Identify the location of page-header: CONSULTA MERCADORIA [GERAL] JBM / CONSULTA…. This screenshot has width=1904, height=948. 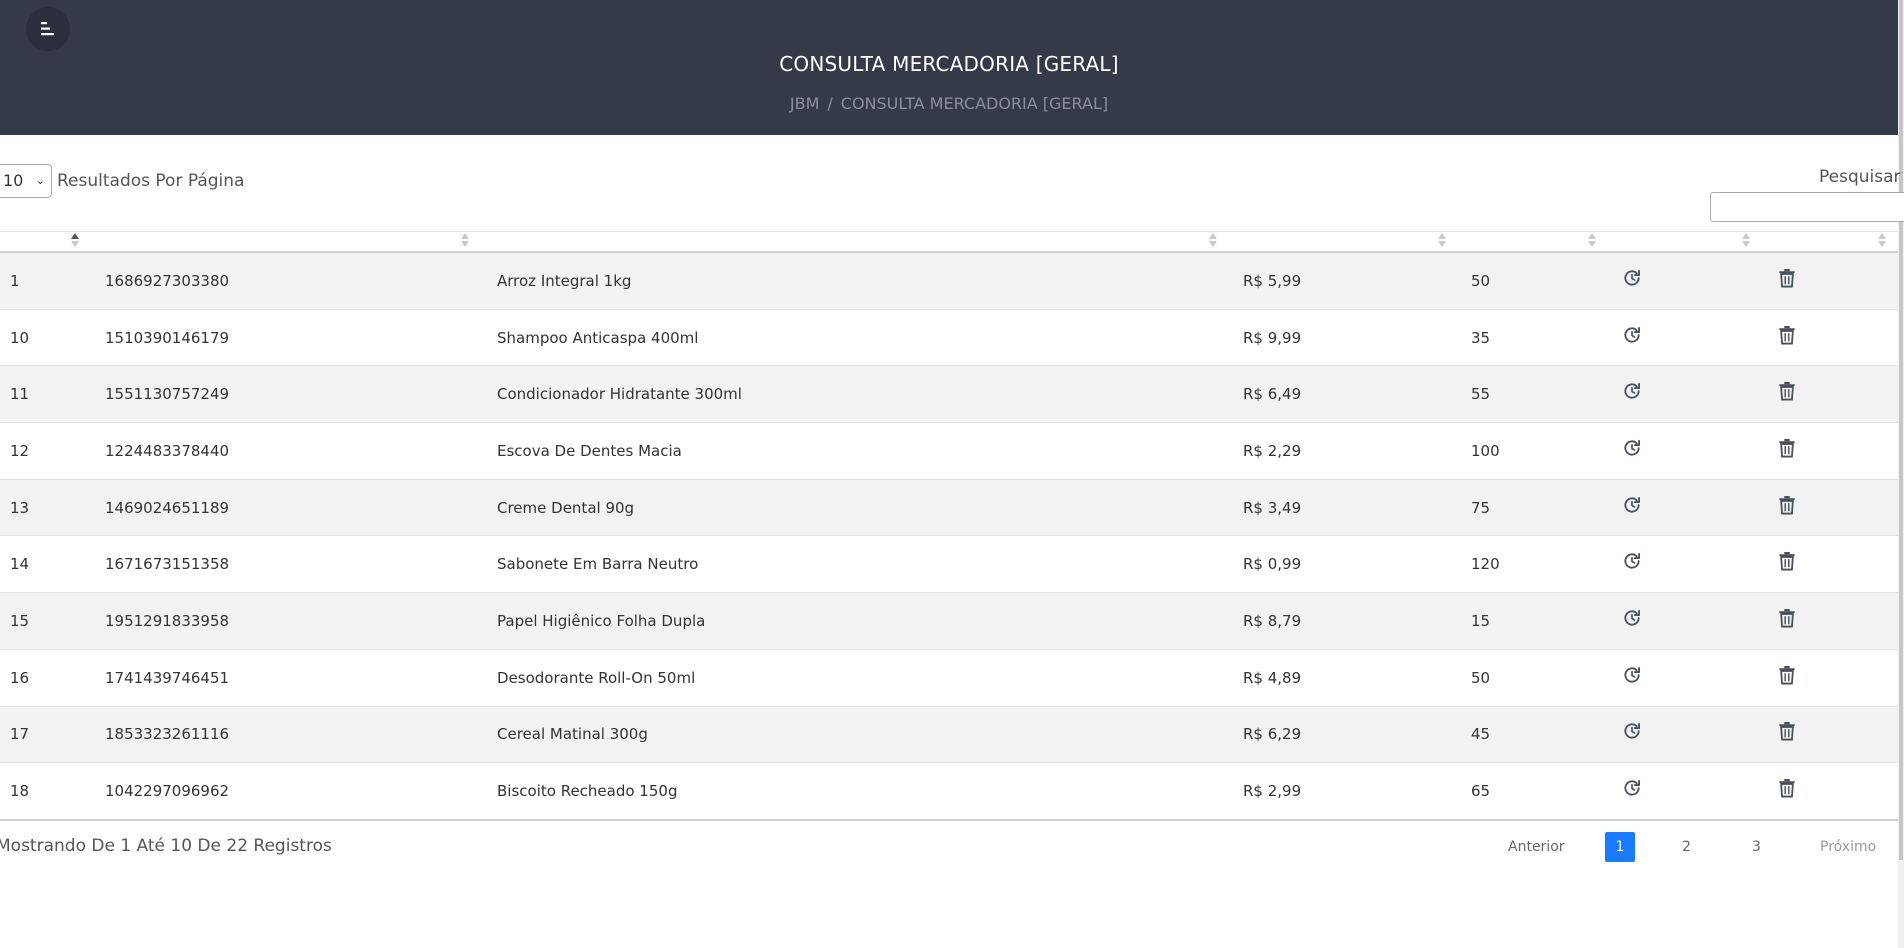
(949, 67).